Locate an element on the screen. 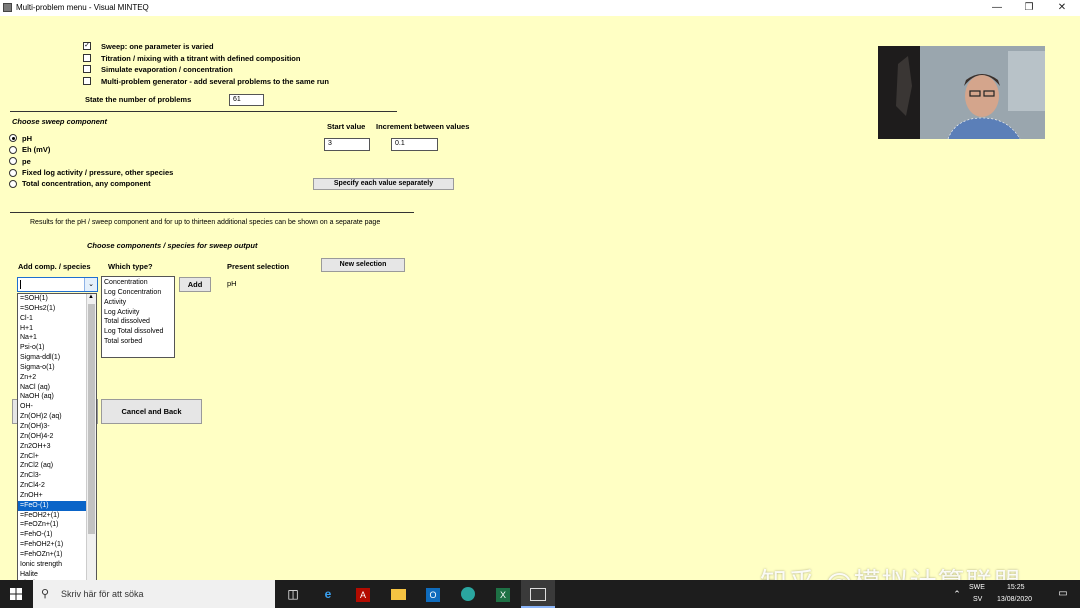  search-icon: ⚲ is located at coordinates (45, 594).